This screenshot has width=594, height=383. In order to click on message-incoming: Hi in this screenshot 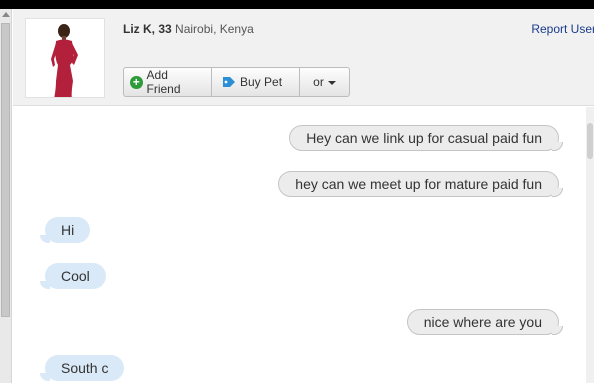, I will do `click(65, 230)`.